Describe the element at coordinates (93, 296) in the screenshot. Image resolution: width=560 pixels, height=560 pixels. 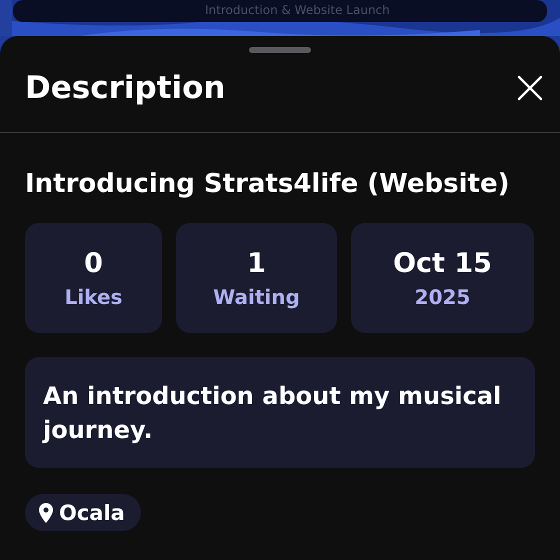
I see `stat-label: Likes` at that location.